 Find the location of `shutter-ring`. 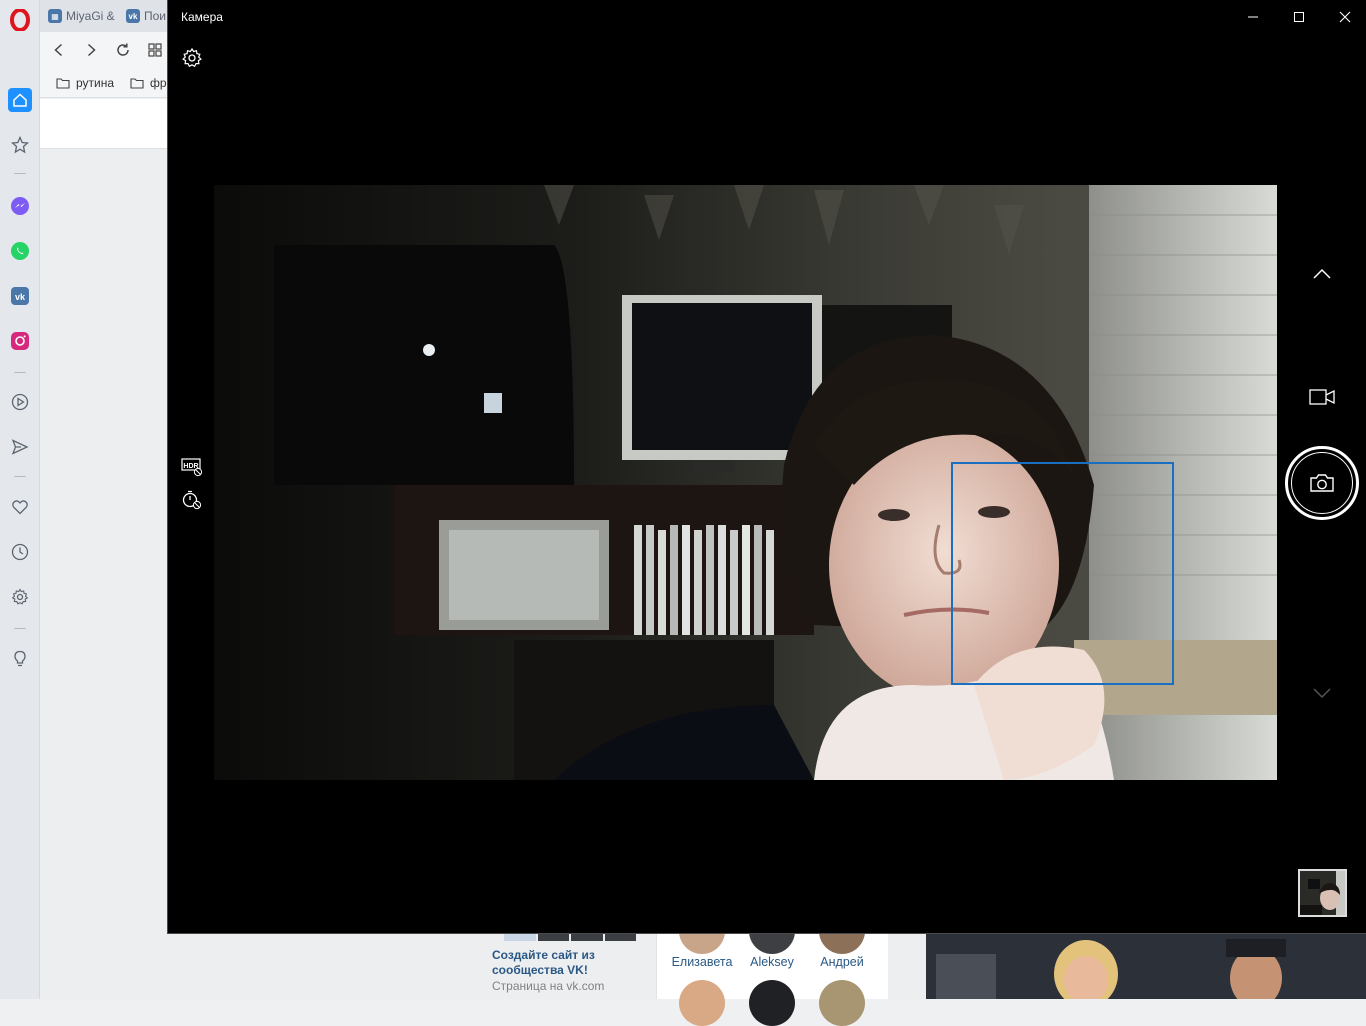

shutter-ring is located at coordinates (1322, 483).